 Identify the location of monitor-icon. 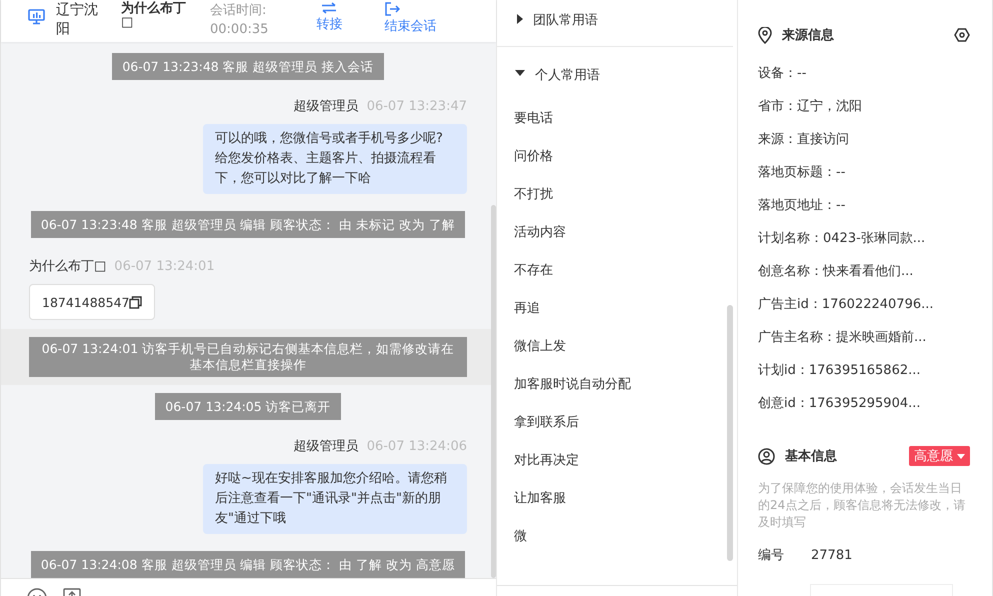
(36, 17).